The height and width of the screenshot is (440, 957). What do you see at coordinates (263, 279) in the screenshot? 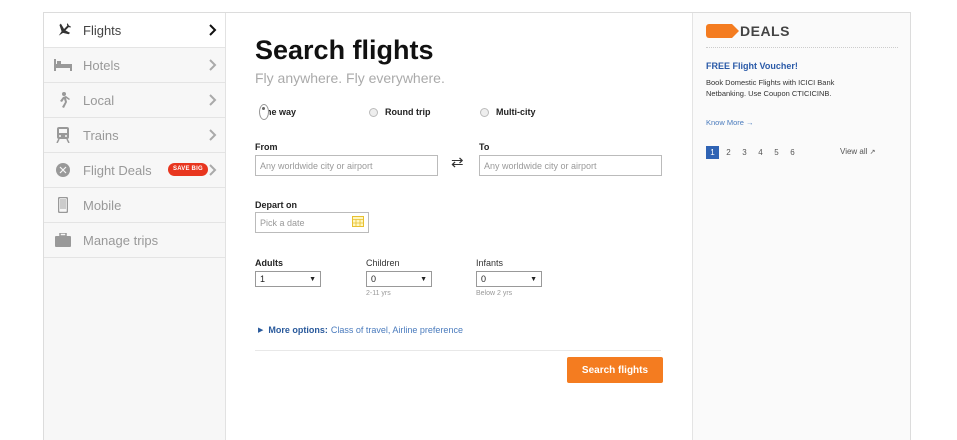
I see `adults-value: 1` at bounding box center [263, 279].